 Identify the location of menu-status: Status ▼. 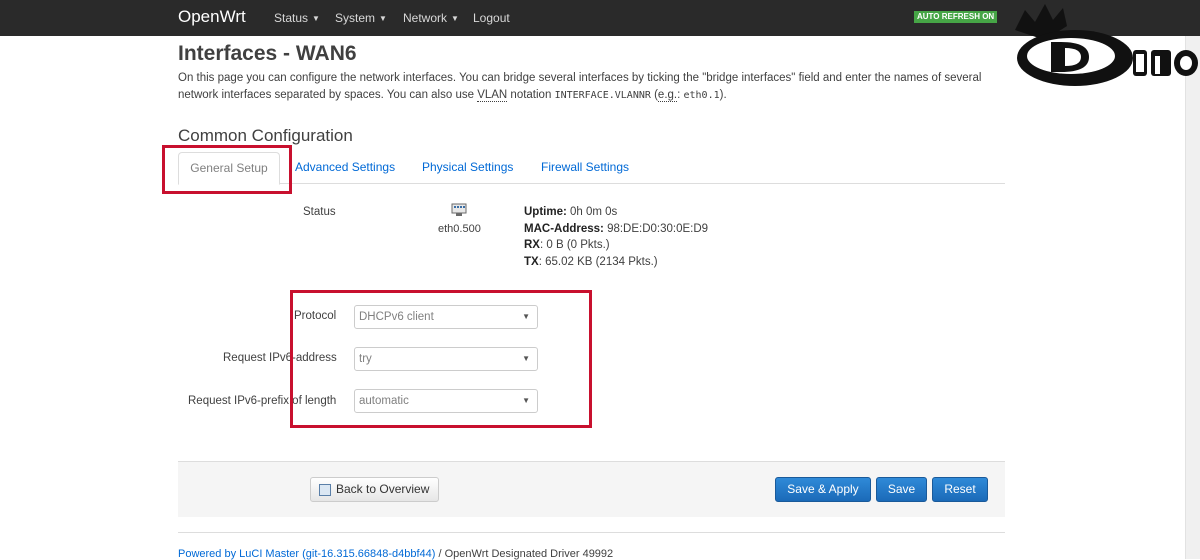
(297, 18).